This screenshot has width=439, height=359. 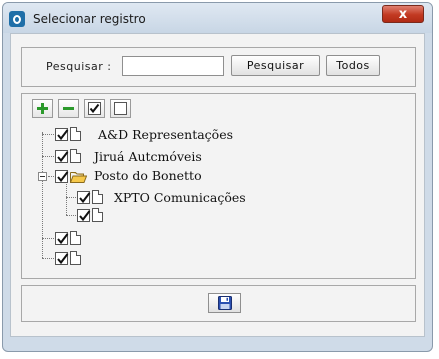 I want to click on search-button: Pesquisar, so click(x=275, y=65).